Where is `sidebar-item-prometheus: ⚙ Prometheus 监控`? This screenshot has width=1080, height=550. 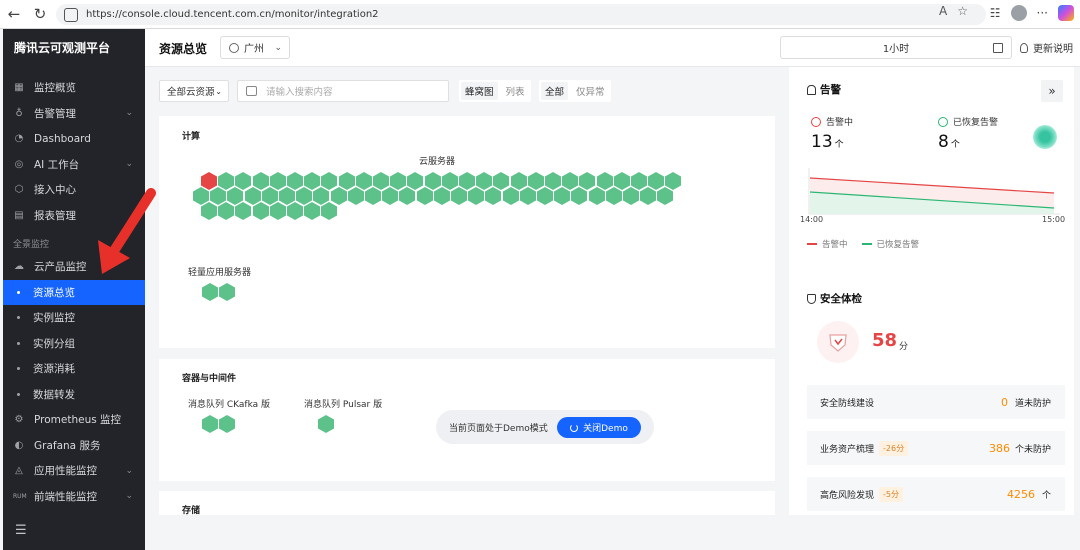 sidebar-item-prometheus: ⚙ Prometheus 监控 is located at coordinates (74, 420).